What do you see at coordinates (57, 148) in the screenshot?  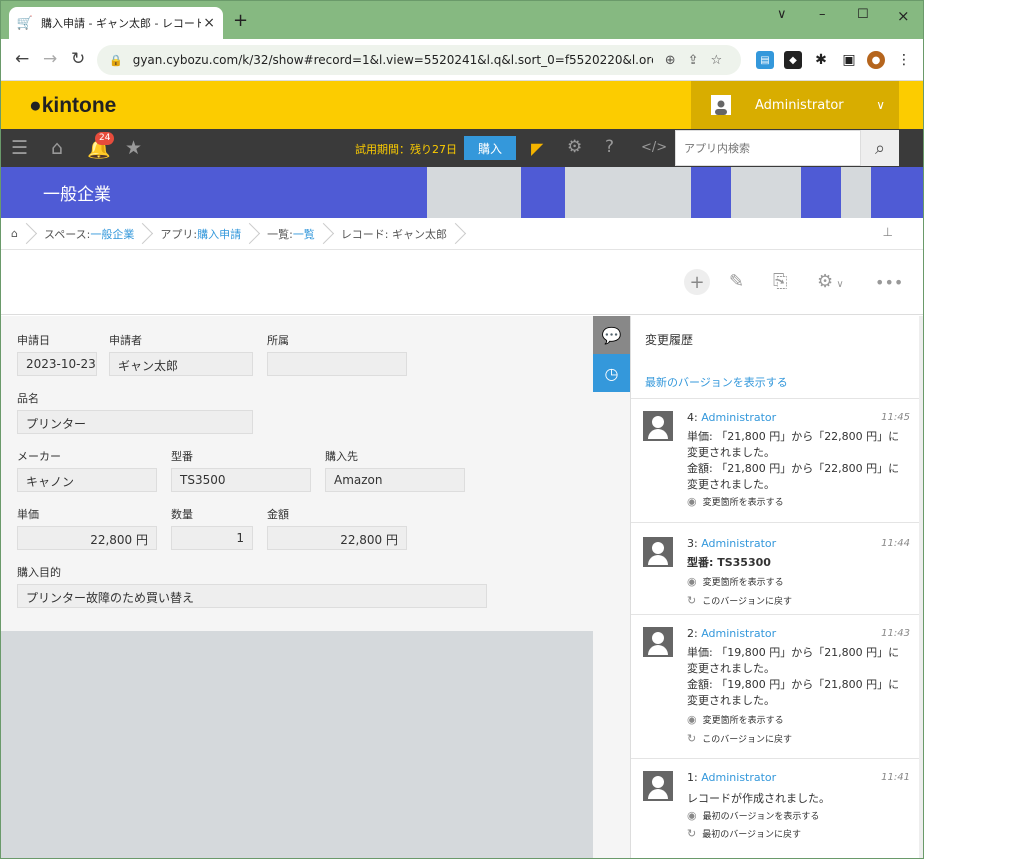 I see `home-icon: ⌂` at bounding box center [57, 148].